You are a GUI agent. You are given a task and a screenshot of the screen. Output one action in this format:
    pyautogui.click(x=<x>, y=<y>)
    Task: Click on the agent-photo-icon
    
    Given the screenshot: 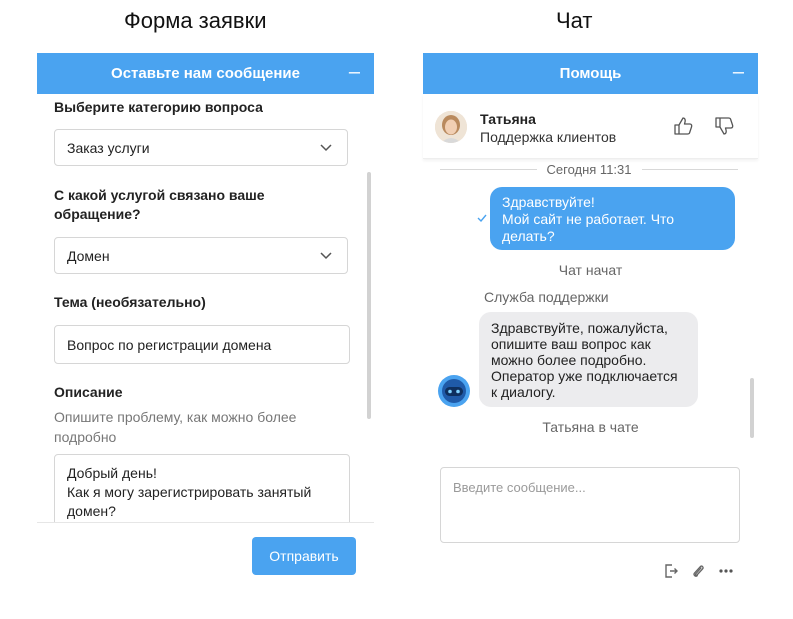 What is the action you would take?
    pyautogui.click(x=451, y=127)
    